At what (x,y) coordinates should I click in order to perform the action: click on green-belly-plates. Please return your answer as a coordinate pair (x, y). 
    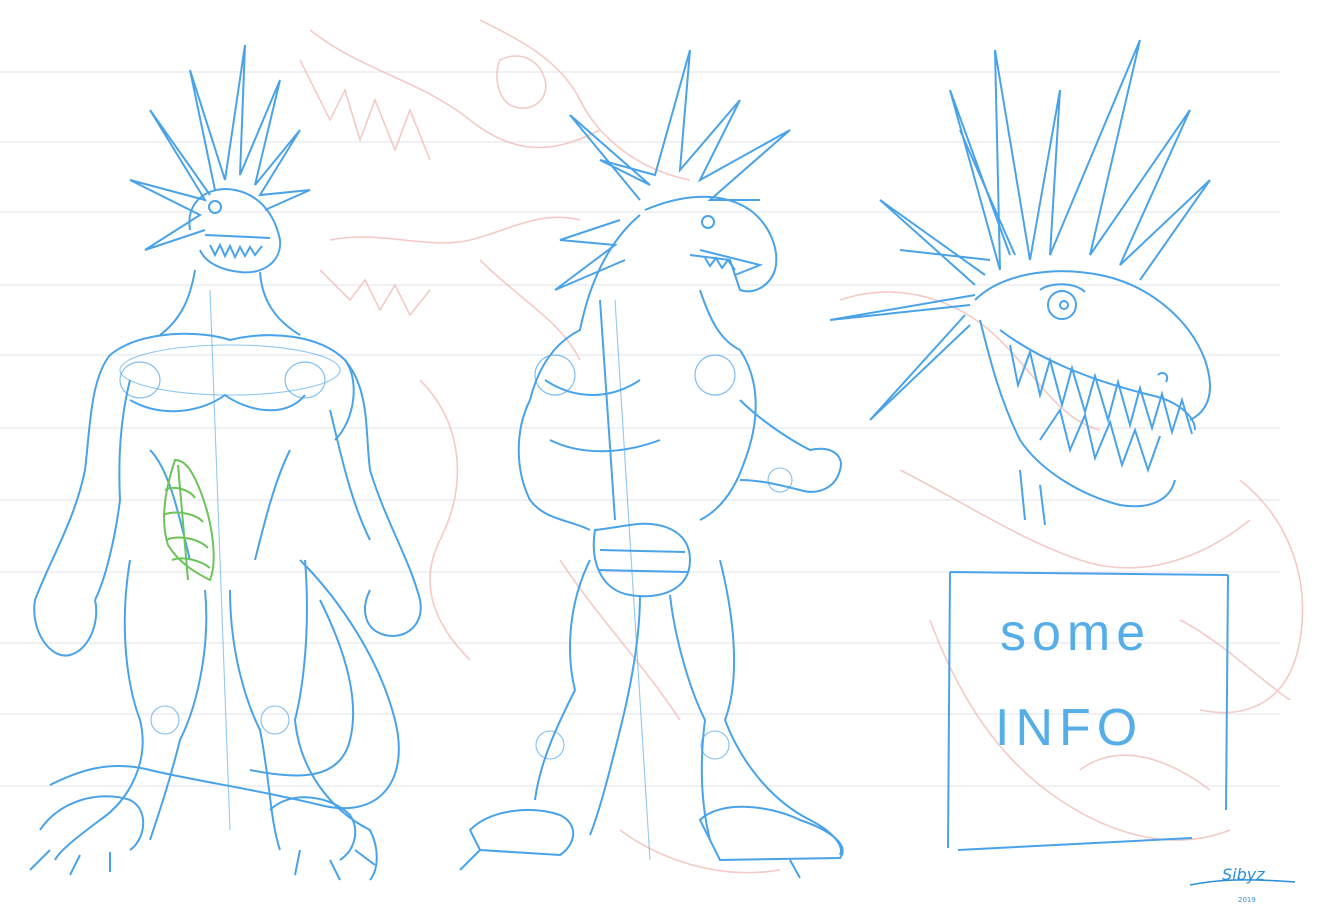
    Looking at the image, I should click on (188, 520).